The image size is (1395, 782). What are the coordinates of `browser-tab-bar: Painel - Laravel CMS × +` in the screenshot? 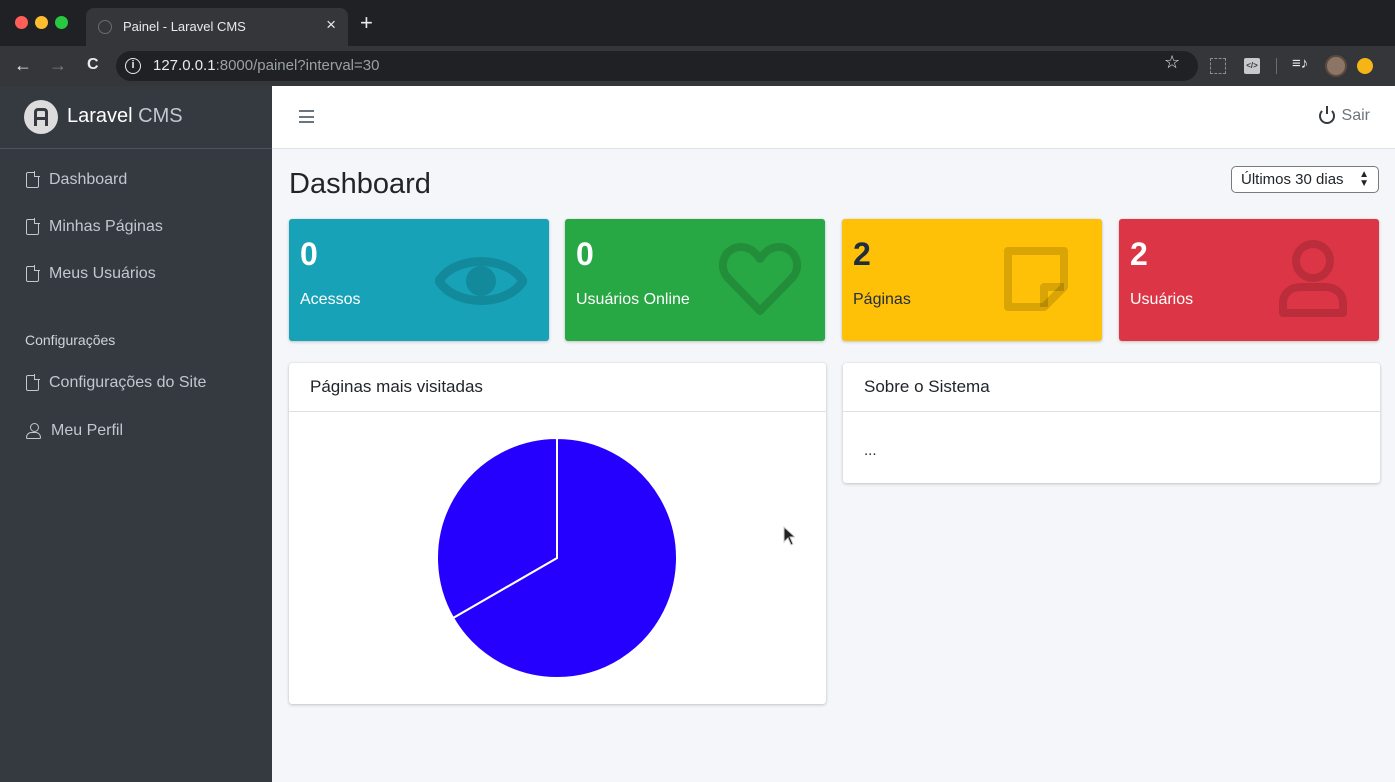 It's located at (697, 23).